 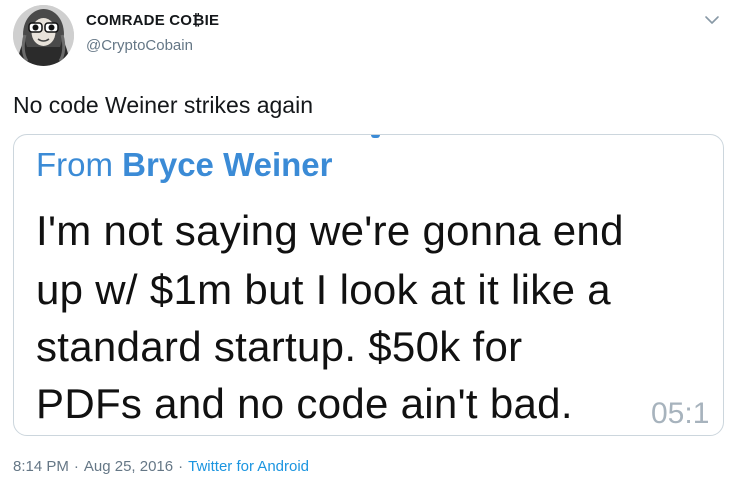 I want to click on display-name: COMRADE CO₿IE, so click(x=152, y=20).